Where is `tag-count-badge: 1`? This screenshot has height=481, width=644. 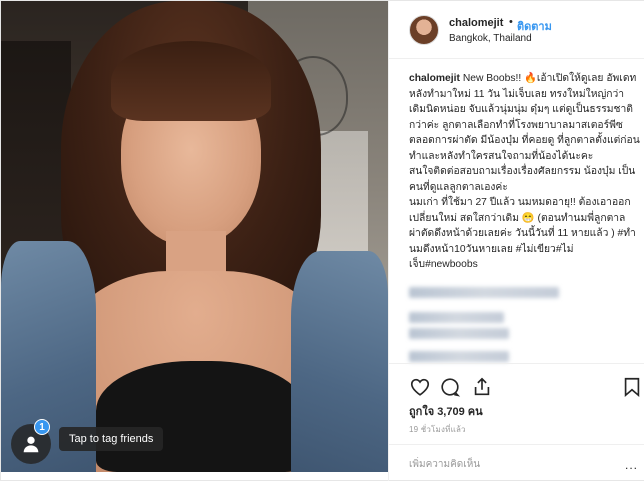
tag-count-badge: 1 is located at coordinates (42, 427).